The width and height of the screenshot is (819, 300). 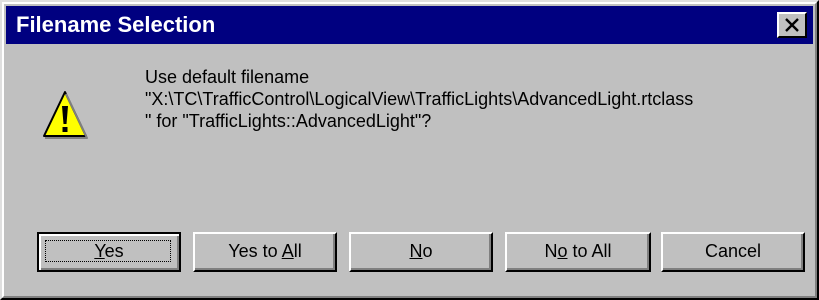 I want to click on close-button, so click(x=792, y=25).